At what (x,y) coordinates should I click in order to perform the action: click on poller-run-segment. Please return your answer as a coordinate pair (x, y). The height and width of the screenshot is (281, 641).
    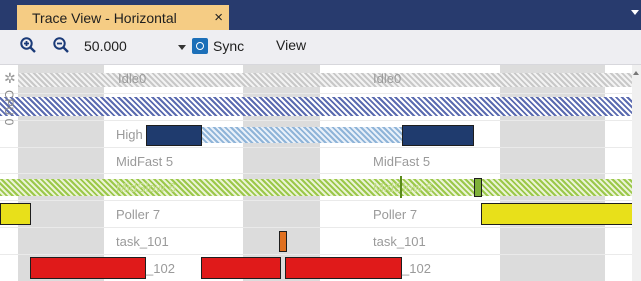
    Looking at the image, I should click on (561, 214).